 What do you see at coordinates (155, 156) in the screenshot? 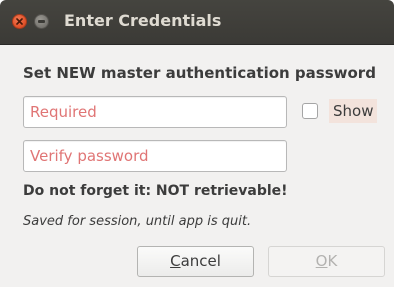
I see `verify-password-input: Verify password` at bounding box center [155, 156].